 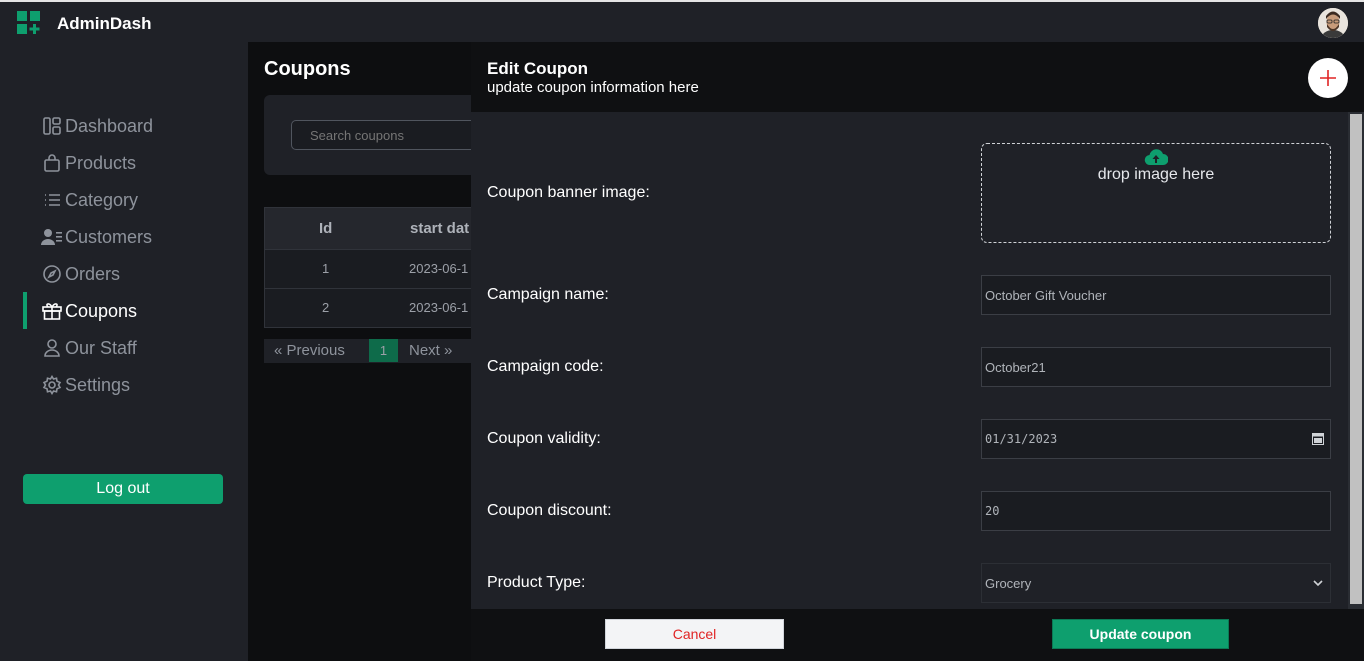 What do you see at coordinates (93, 273) in the screenshot?
I see `sidebar-item-label: Orders` at bounding box center [93, 273].